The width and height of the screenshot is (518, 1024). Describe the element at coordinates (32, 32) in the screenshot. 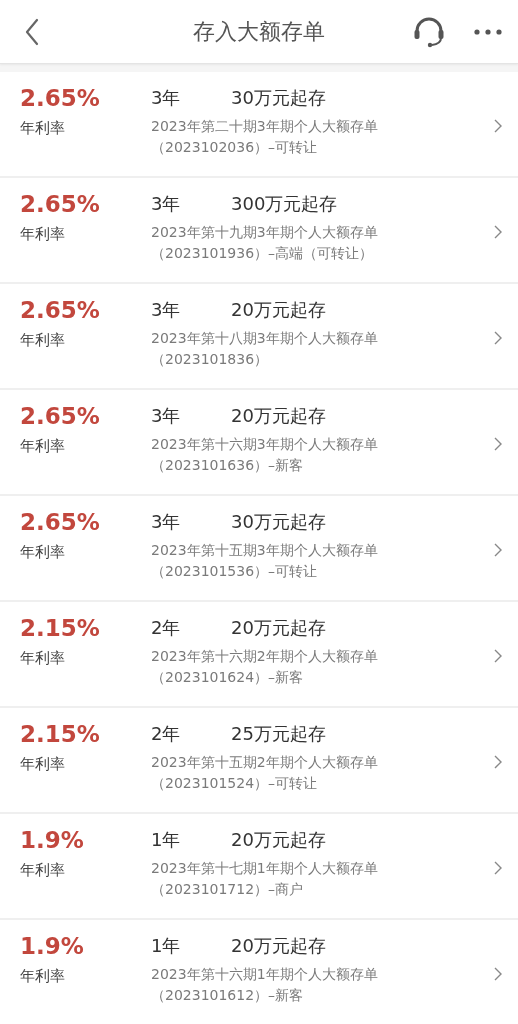

I see `back-icon` at that location.